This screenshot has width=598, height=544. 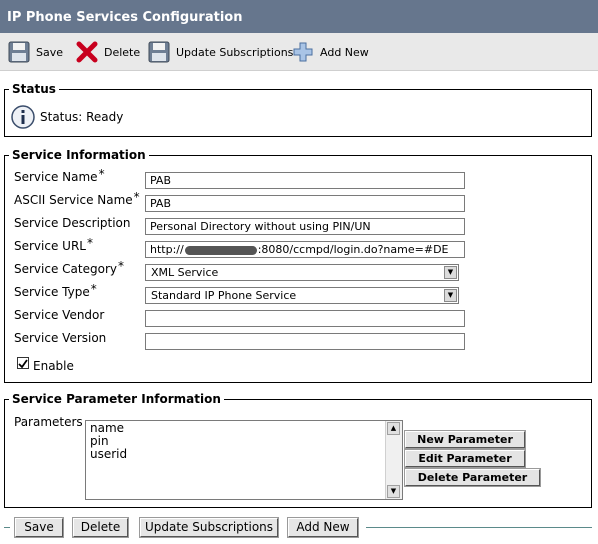 I want to click on scrollbar: ▲ ▼, so click(x=393, y=460).